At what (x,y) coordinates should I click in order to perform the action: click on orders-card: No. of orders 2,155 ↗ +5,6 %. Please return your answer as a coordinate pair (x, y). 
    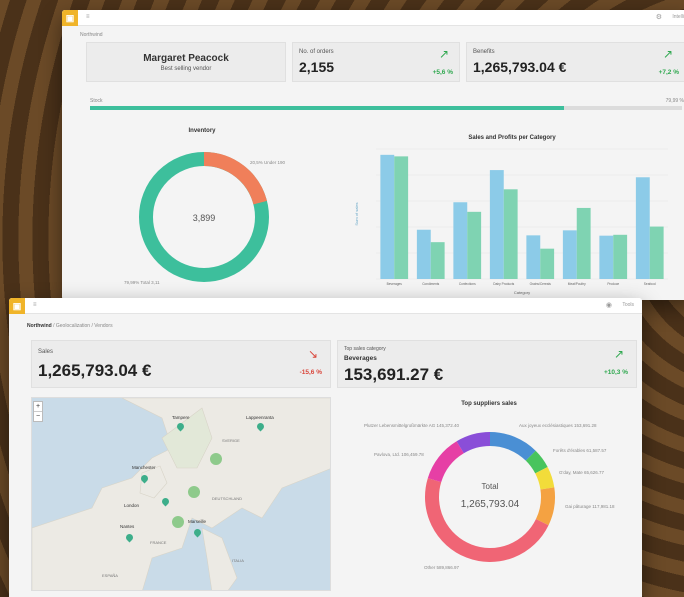
    Looking at the image, I should click on (376, 62).